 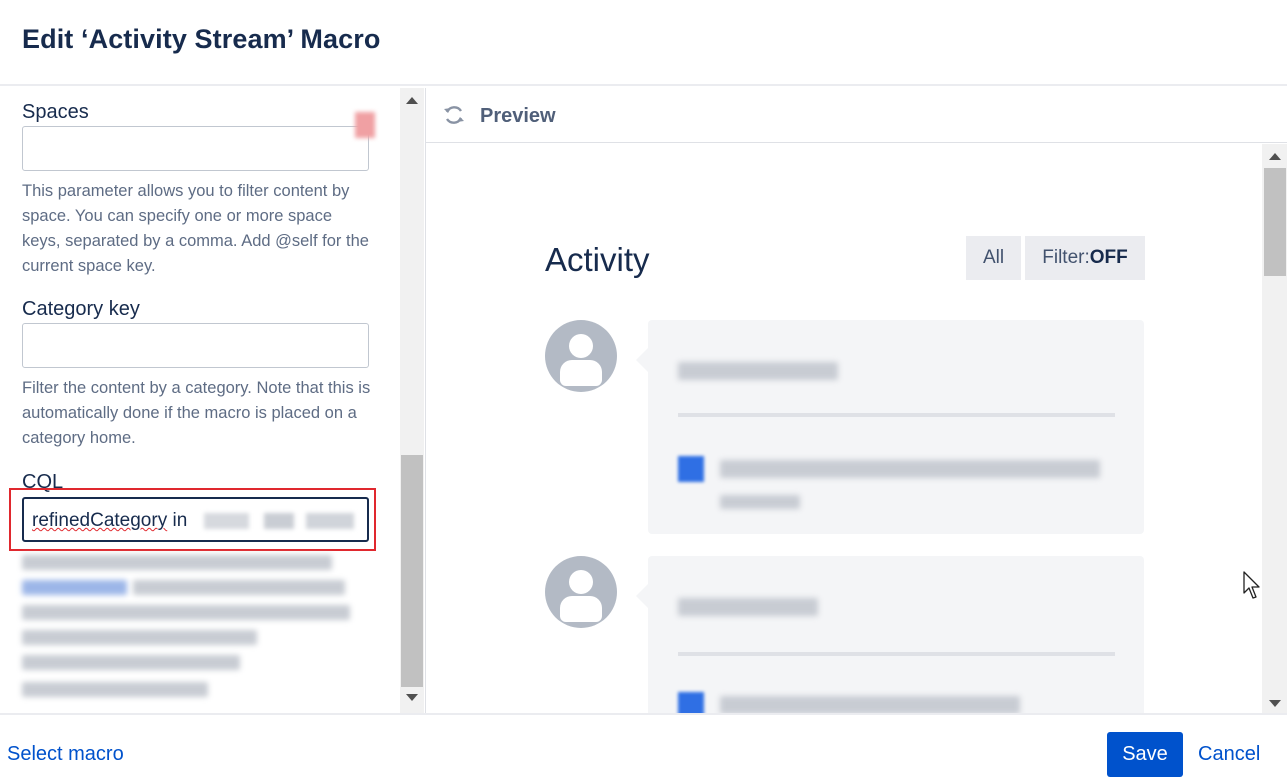 I want to click on select-macro-link: Select macro, so click(x=65, y=754).